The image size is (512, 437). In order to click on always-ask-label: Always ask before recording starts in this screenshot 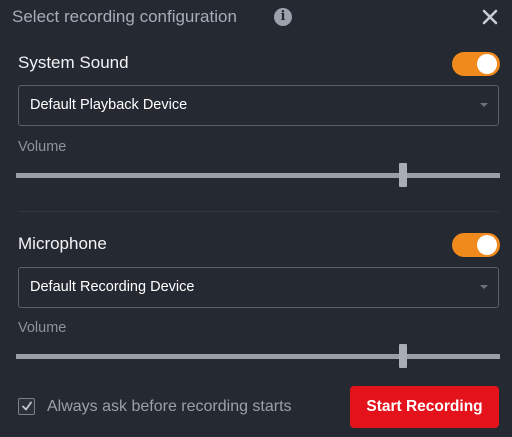, I will do `click(169, 406)`.